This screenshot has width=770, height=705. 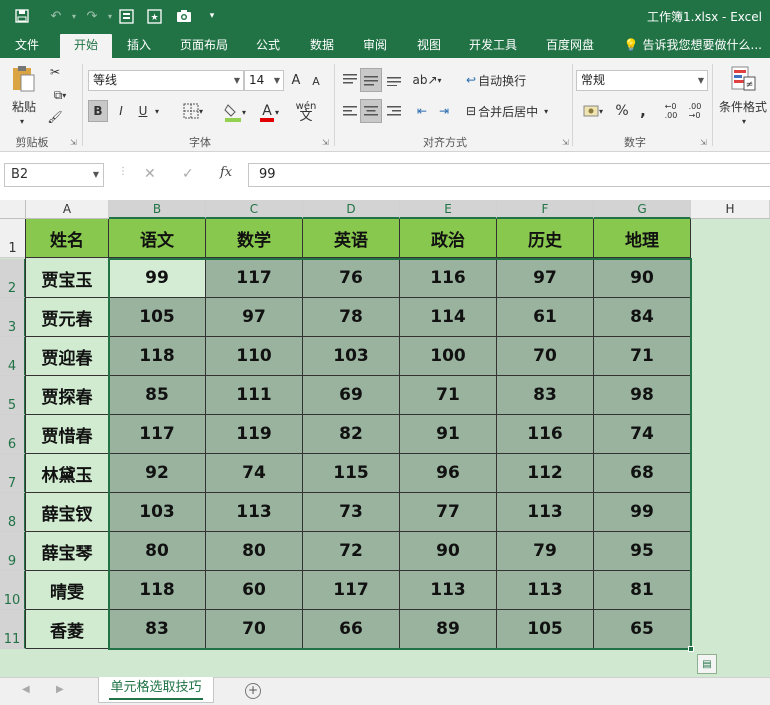 What do you see at coordinates (642, 209) in the screenshot?
I see `column-header-g: G` at bounding box center [642, 209].